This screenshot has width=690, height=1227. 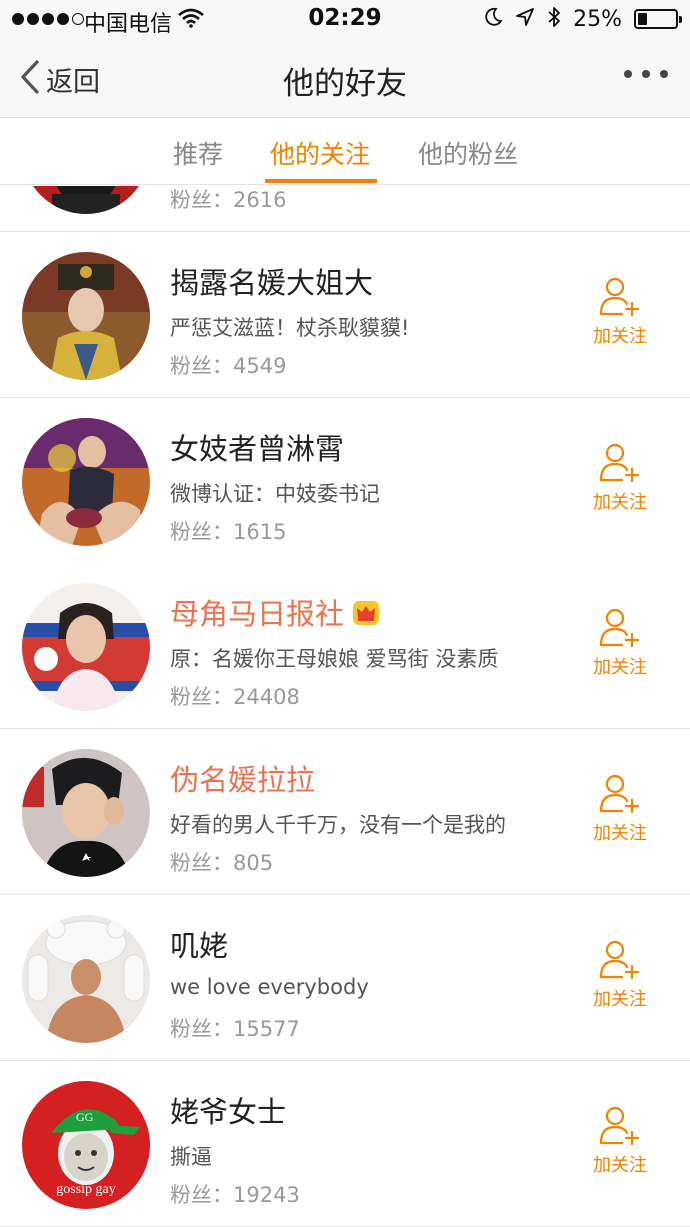 I want to click on list-item: 女妓者曾淋霄 微博认证：中妓委书记 粉丝：1615 加关注, so click(x=345, y=481).